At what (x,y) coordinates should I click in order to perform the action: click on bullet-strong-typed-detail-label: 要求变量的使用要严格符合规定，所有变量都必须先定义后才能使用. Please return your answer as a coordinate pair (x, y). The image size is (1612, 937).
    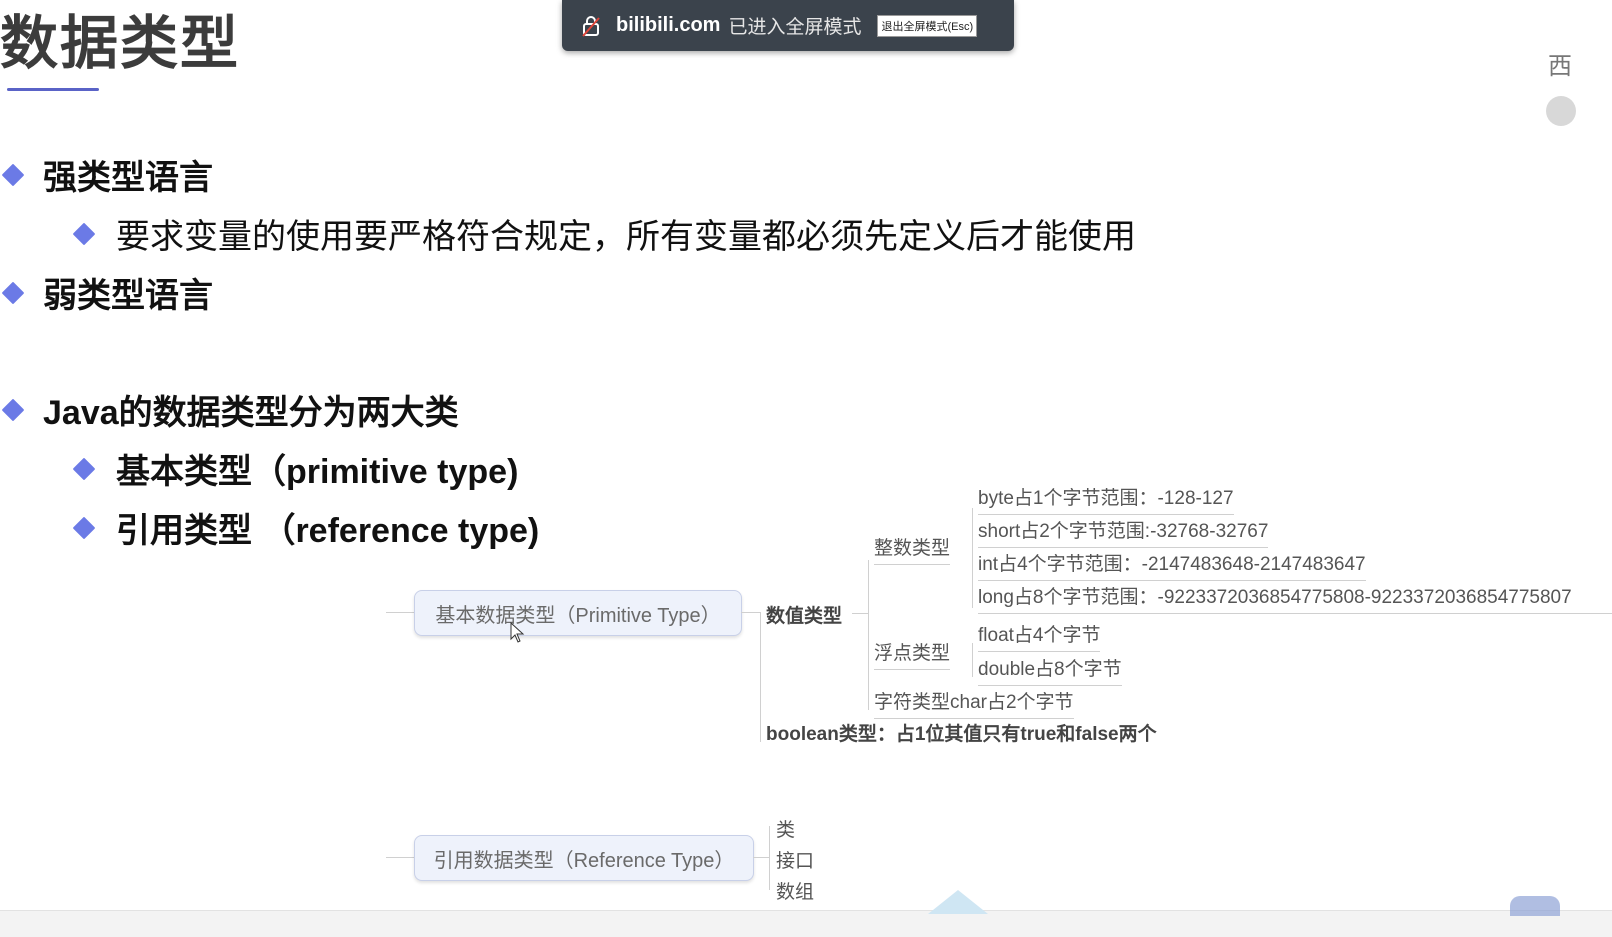
    Looking at the image, I should click on (626, 237).